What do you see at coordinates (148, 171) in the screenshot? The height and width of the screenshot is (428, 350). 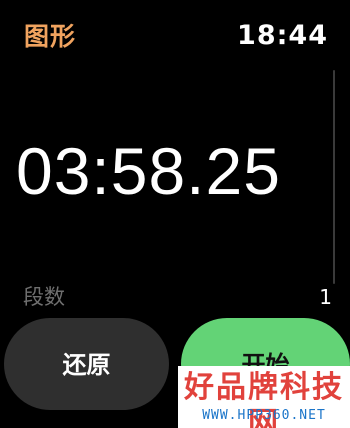 I see `elapsed-time: 03:58.25` at bounding box center [148, 171].